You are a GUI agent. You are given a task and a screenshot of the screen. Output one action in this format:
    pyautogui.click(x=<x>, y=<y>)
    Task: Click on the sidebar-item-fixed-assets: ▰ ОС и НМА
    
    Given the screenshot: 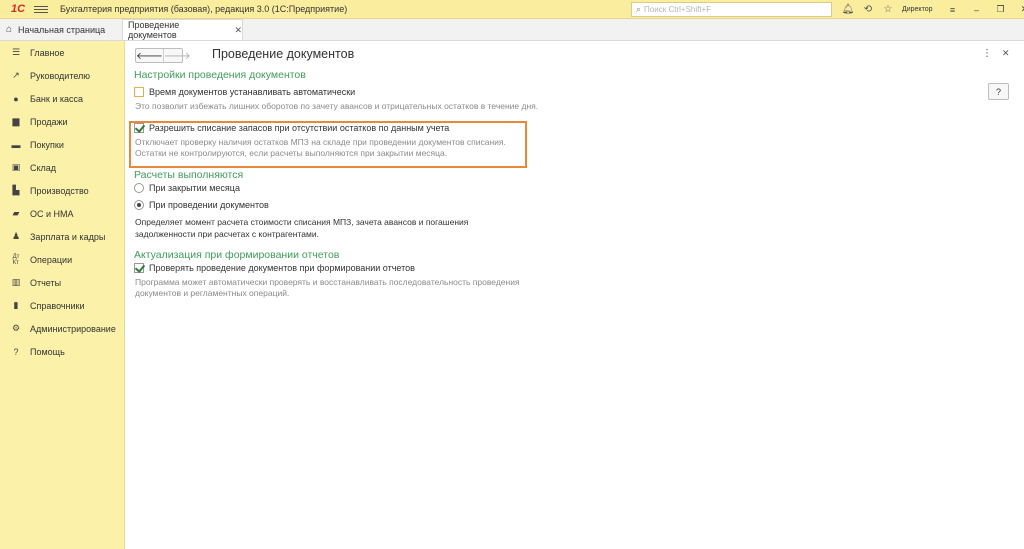 What is the action you would take?
    pyautogui.click(x=62, y=213)
    